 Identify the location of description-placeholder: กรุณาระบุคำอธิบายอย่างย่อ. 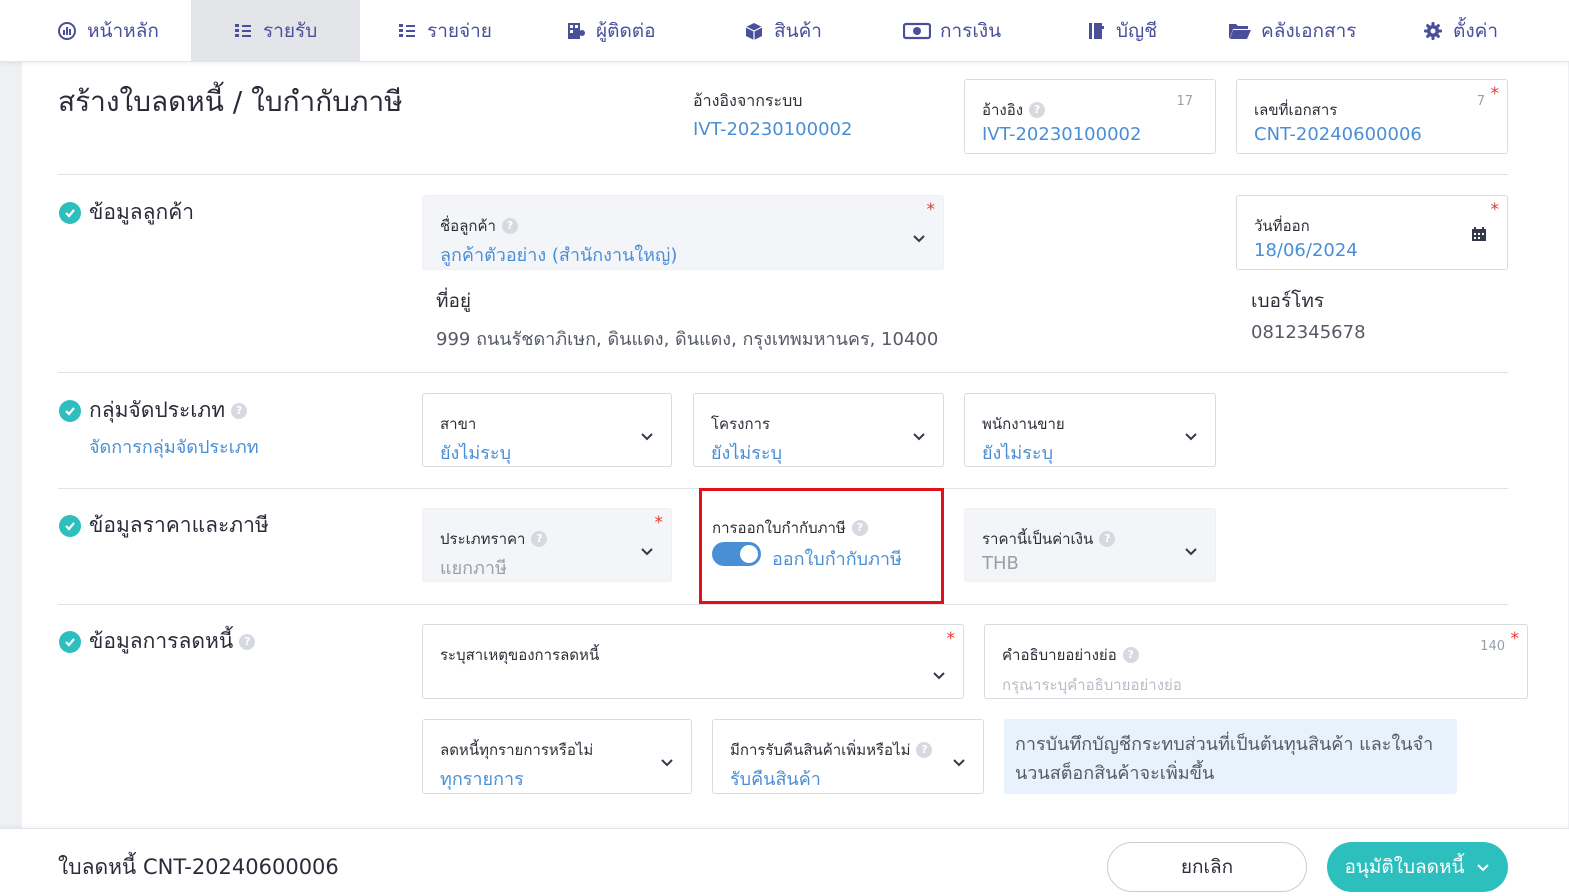
(1092, 685).